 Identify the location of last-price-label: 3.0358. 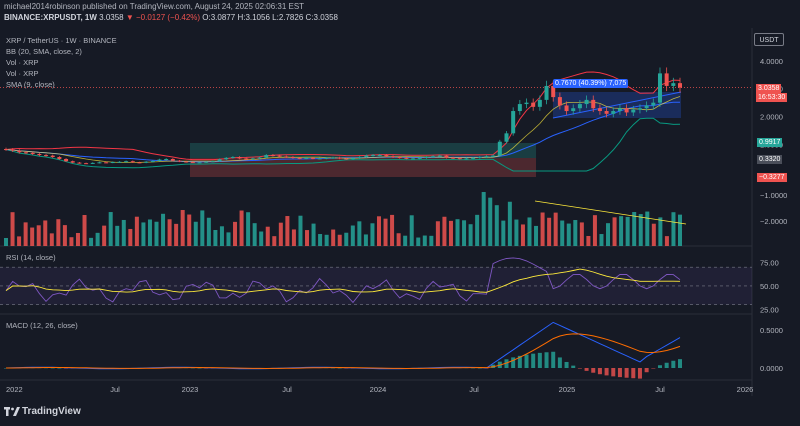
(769, 88).